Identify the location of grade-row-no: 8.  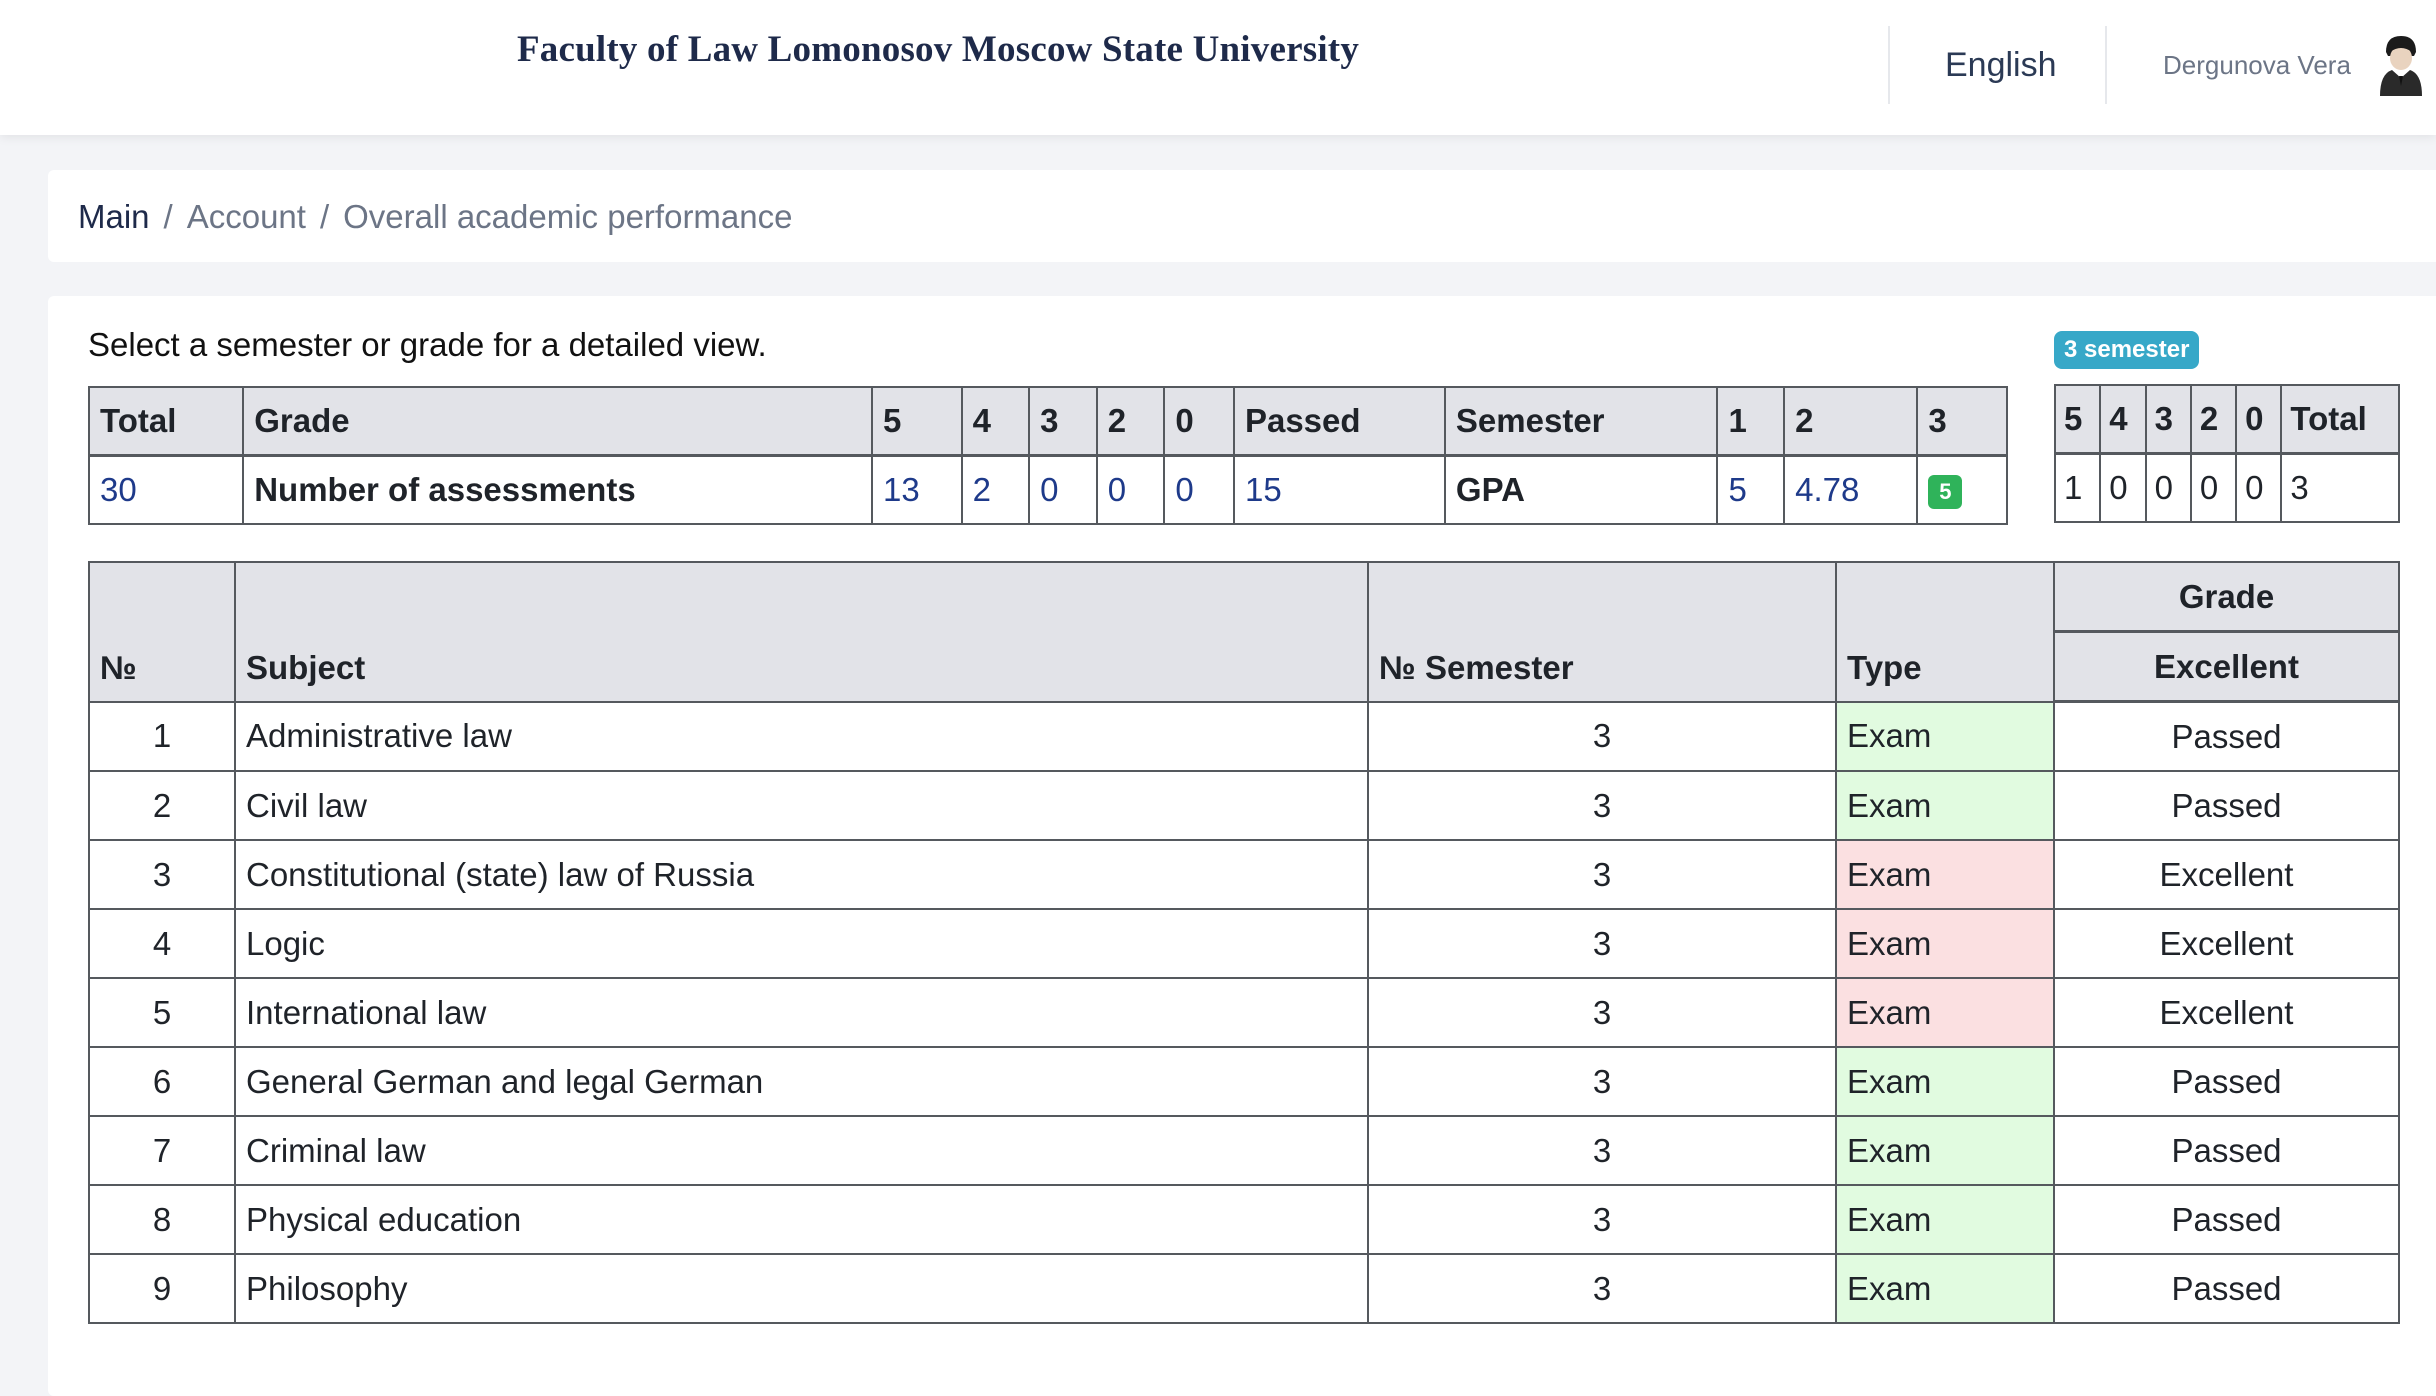
(162, 1219).